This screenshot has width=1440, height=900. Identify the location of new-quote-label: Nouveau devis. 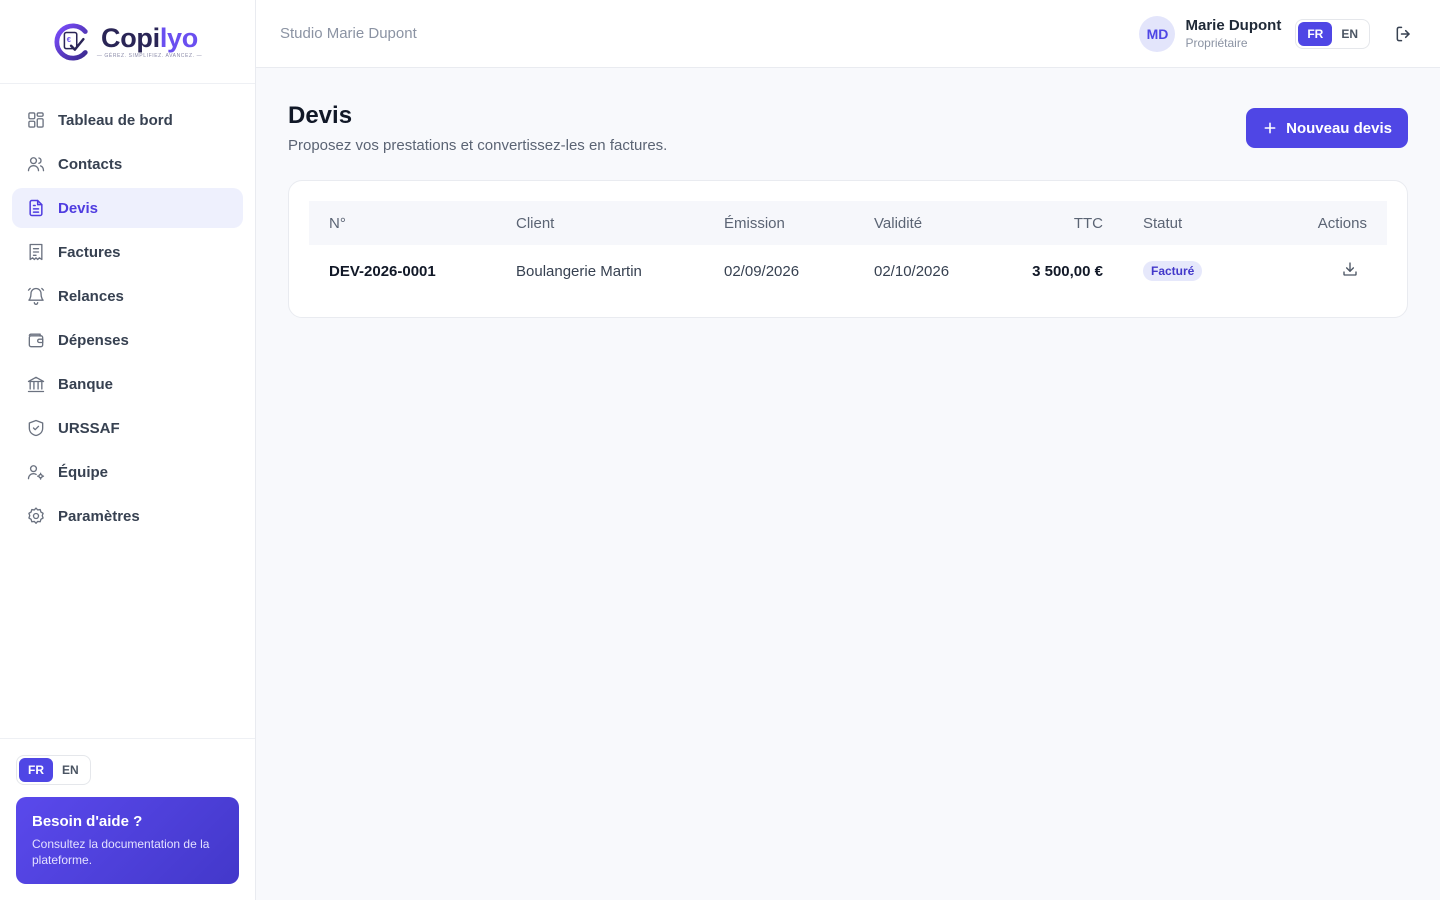
(1339, 128).